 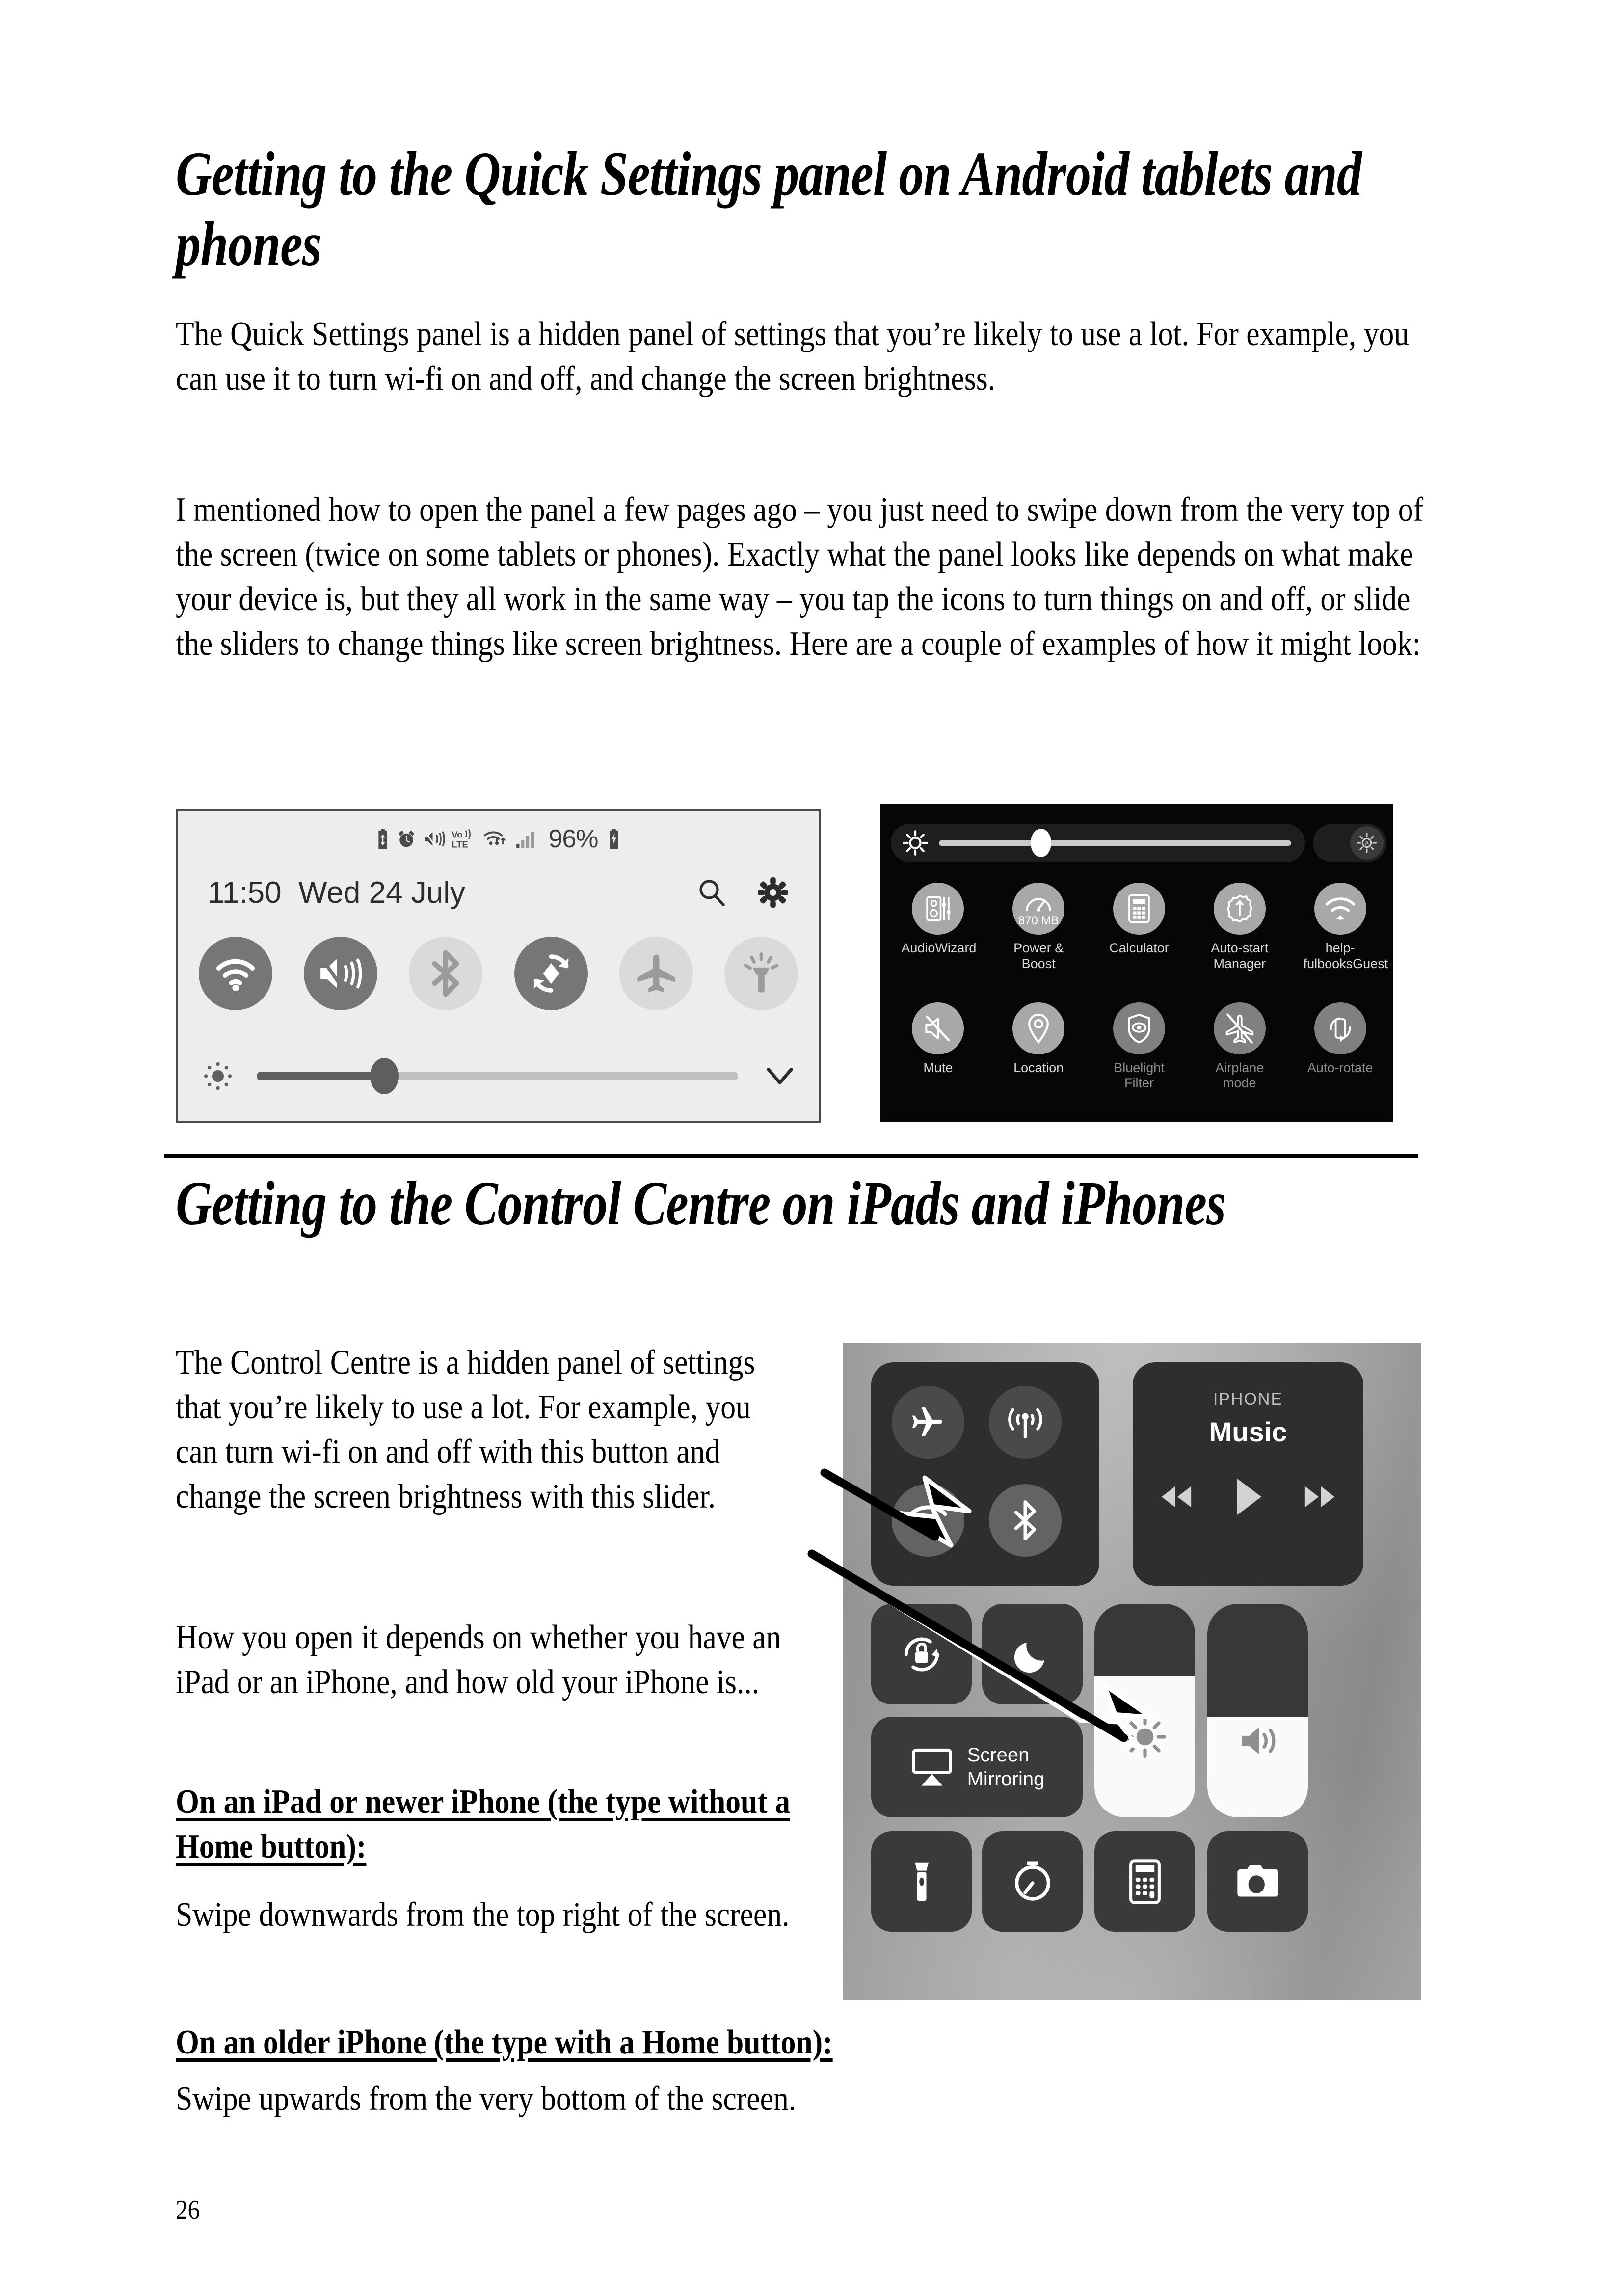 I want to click on asus-tile-location: Location, so click(x=1038, y=1057).